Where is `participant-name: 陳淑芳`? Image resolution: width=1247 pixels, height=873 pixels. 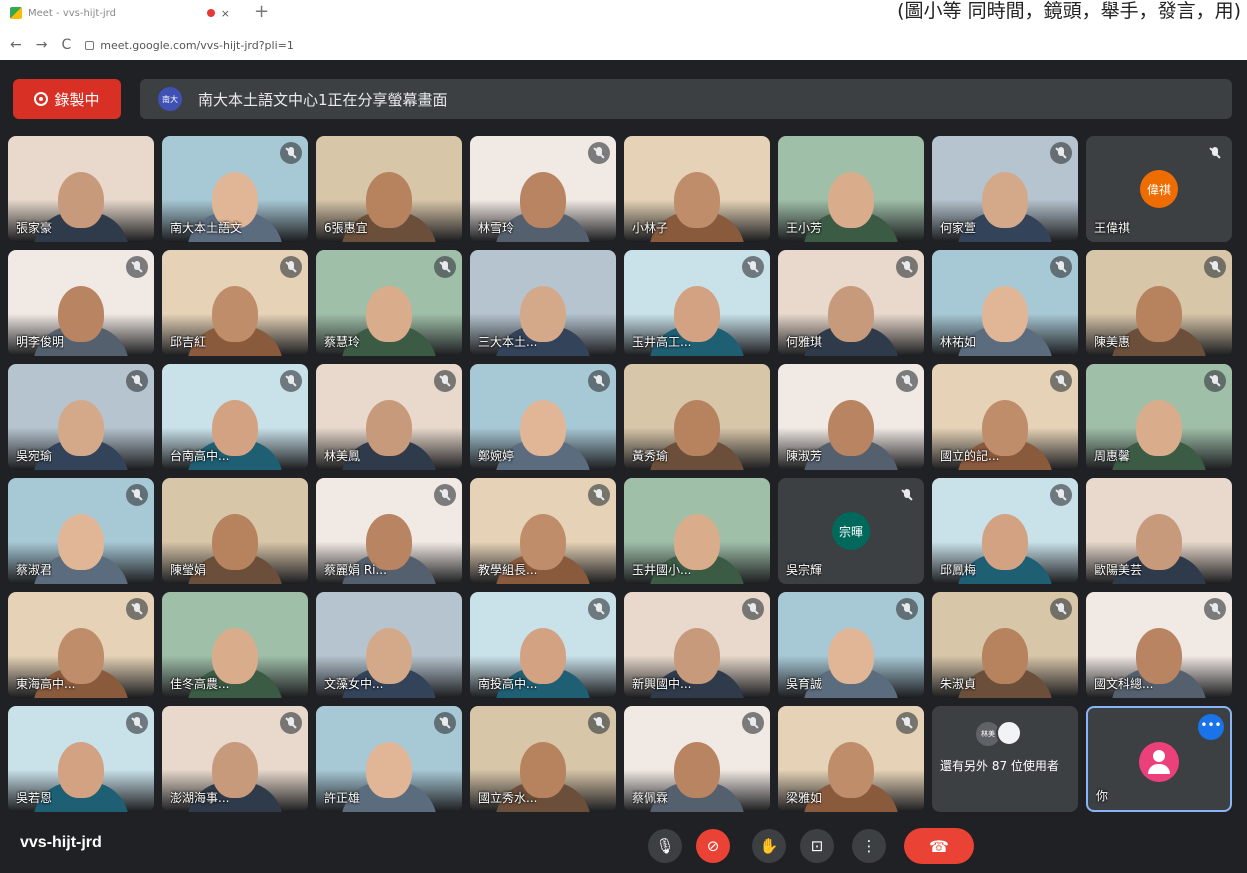 participant-name: 陳淑芳 is located at coordinates (804, 456).